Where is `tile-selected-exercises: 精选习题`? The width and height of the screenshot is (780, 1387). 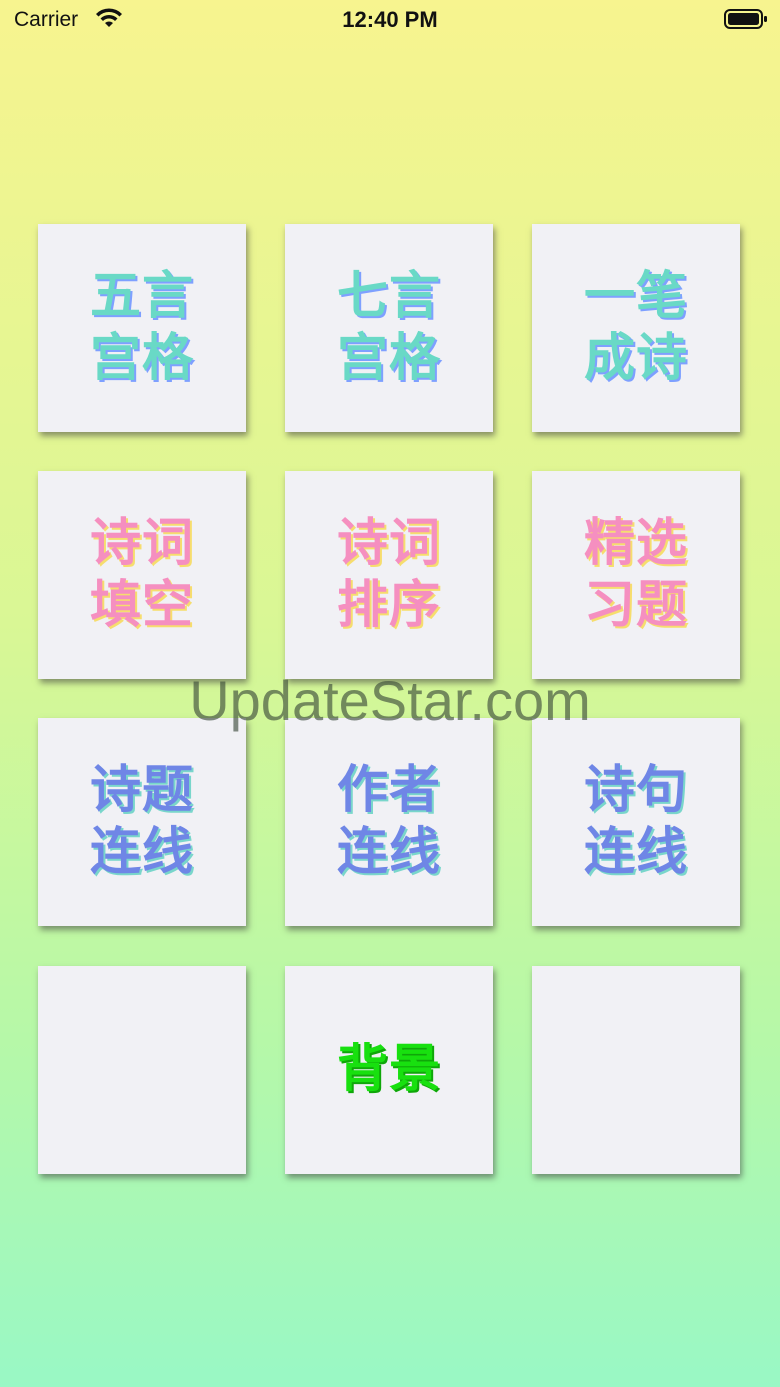 tile-selected-exercises: 精选习题 is located at coordinates (636, 575).